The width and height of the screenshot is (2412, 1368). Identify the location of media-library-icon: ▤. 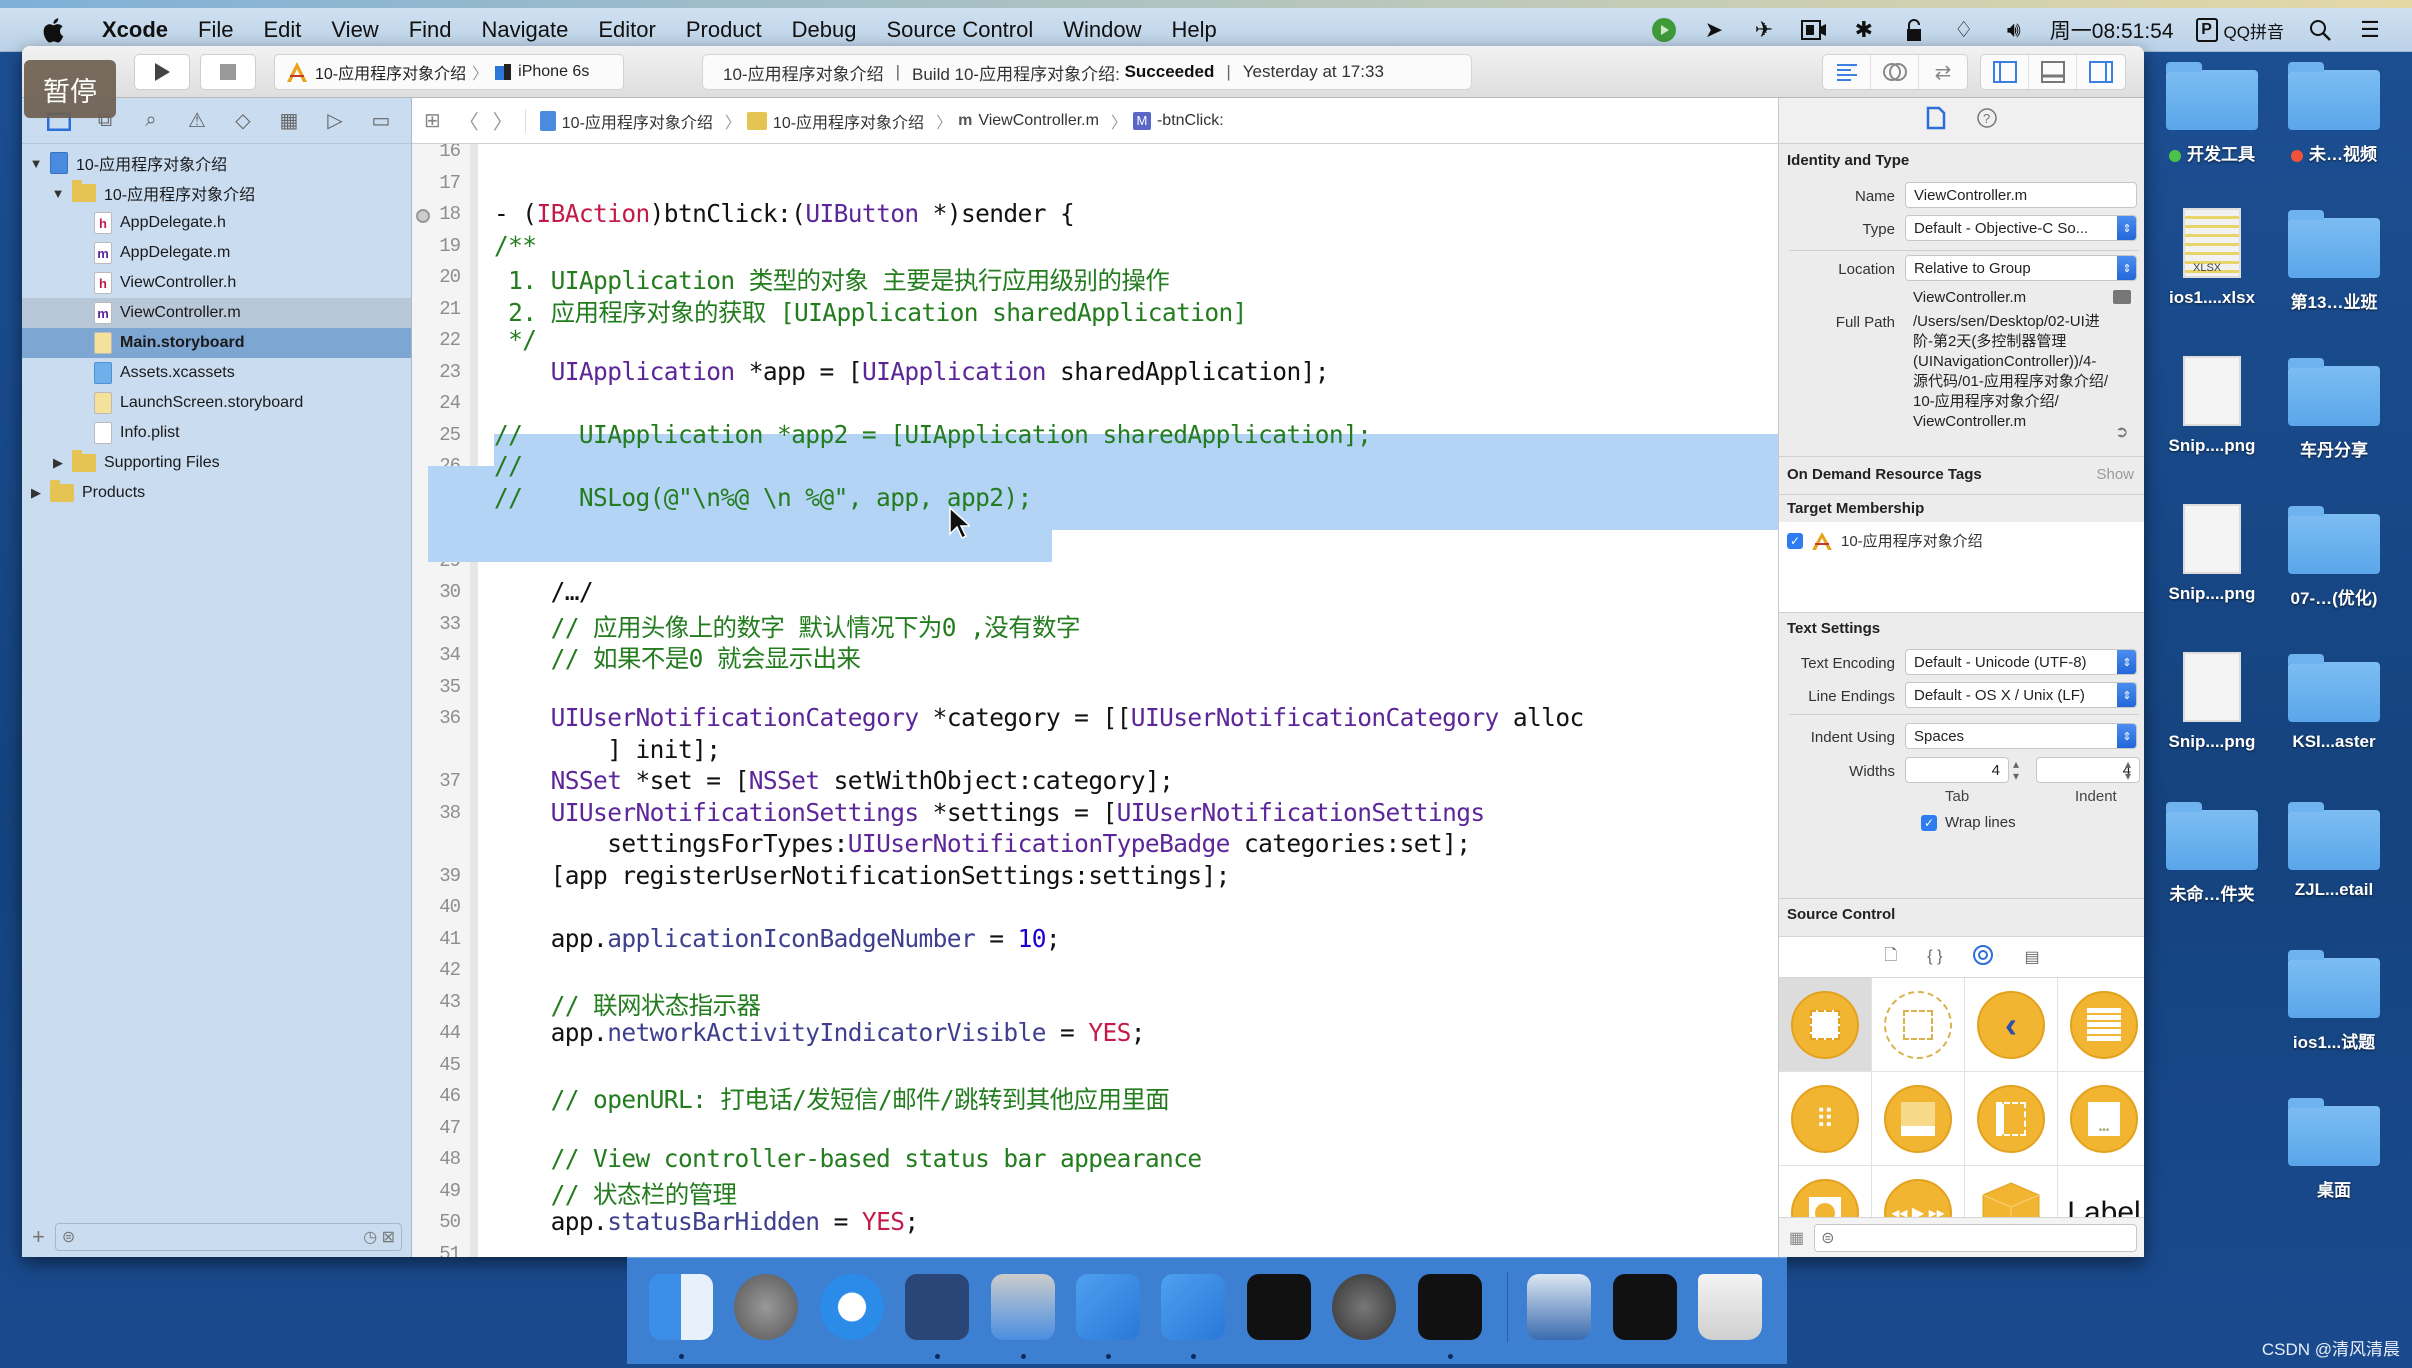
(2031, 957).